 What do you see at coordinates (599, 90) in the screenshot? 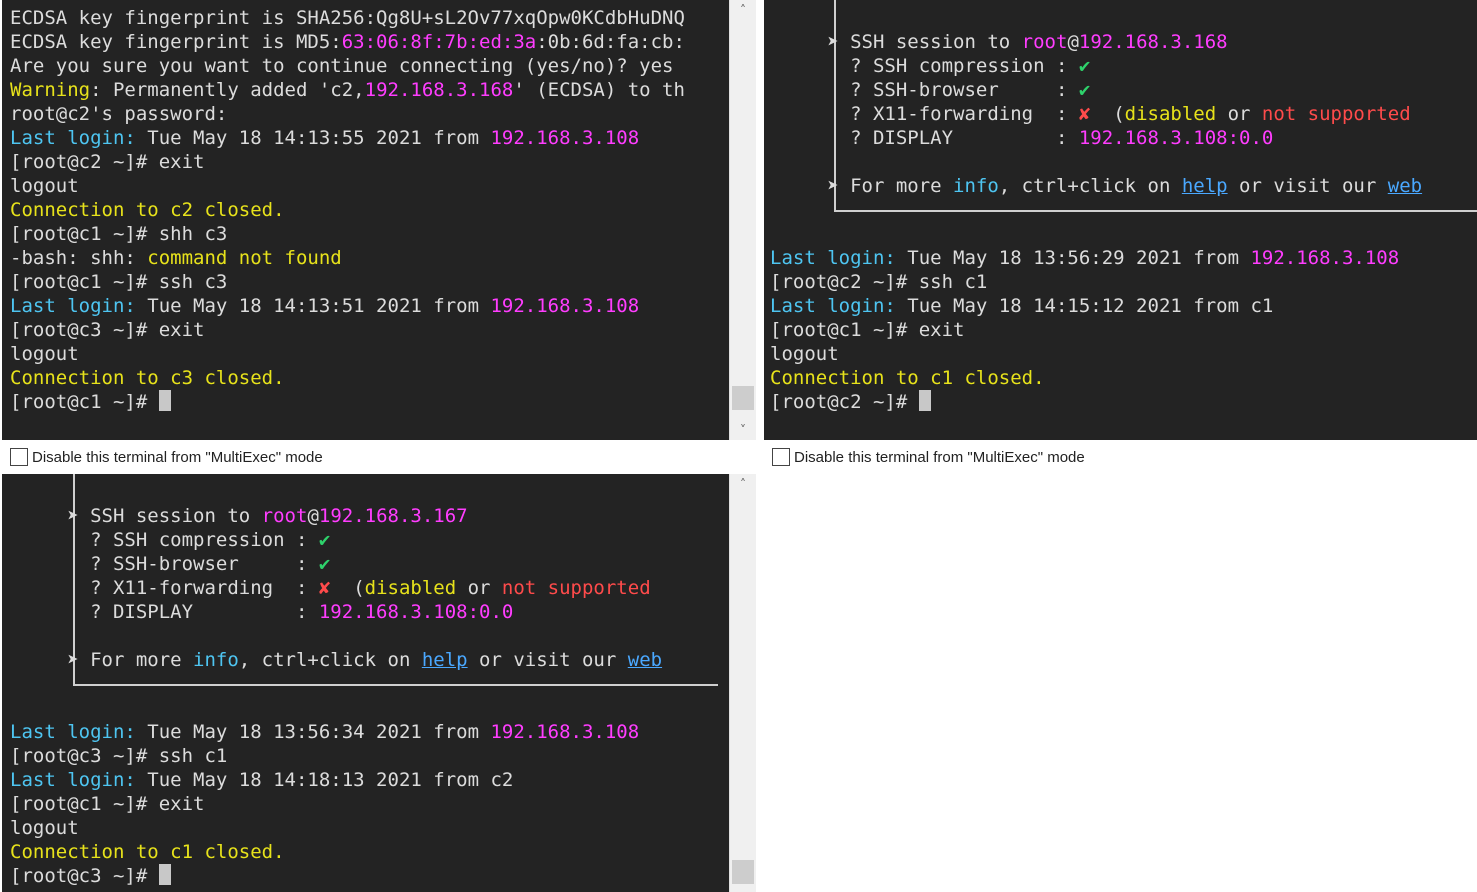
I see `terminal-text: ' (ECDSA) to th` at bounding box center [599, 90].